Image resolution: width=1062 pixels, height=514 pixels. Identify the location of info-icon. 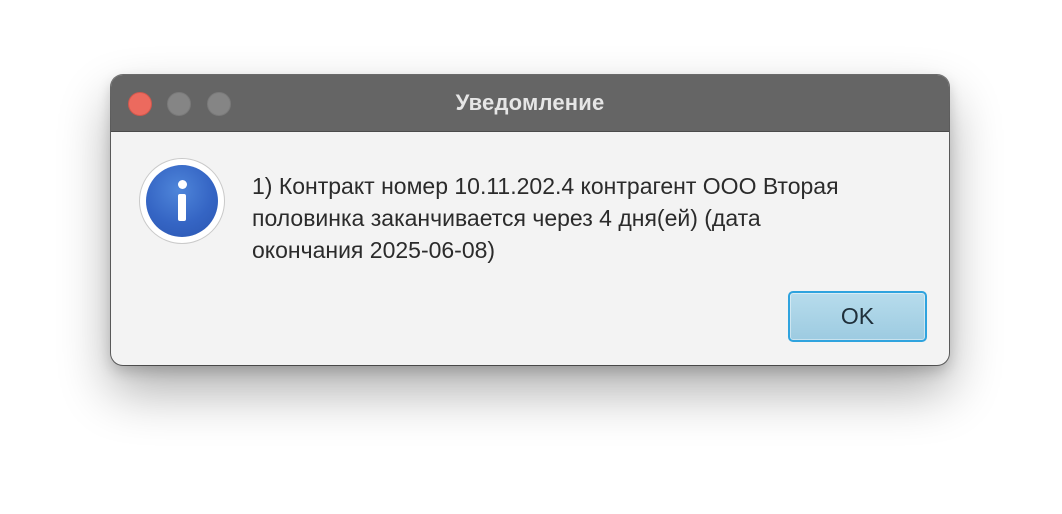
(182, 201).